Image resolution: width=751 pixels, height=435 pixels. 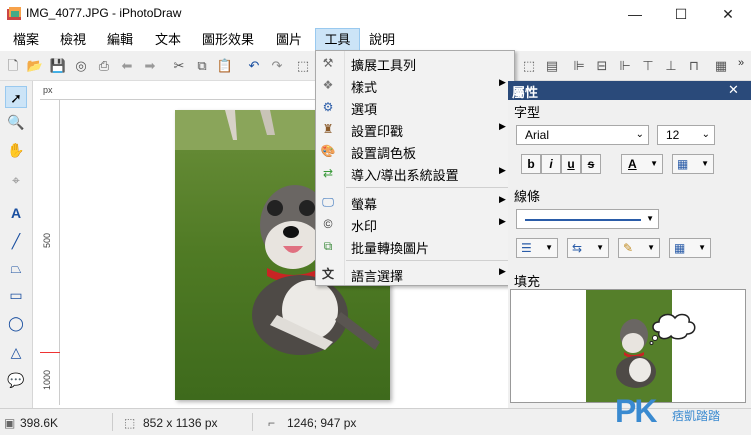 I want to click on properties-title: 屬性, so click(x=525, y=92).